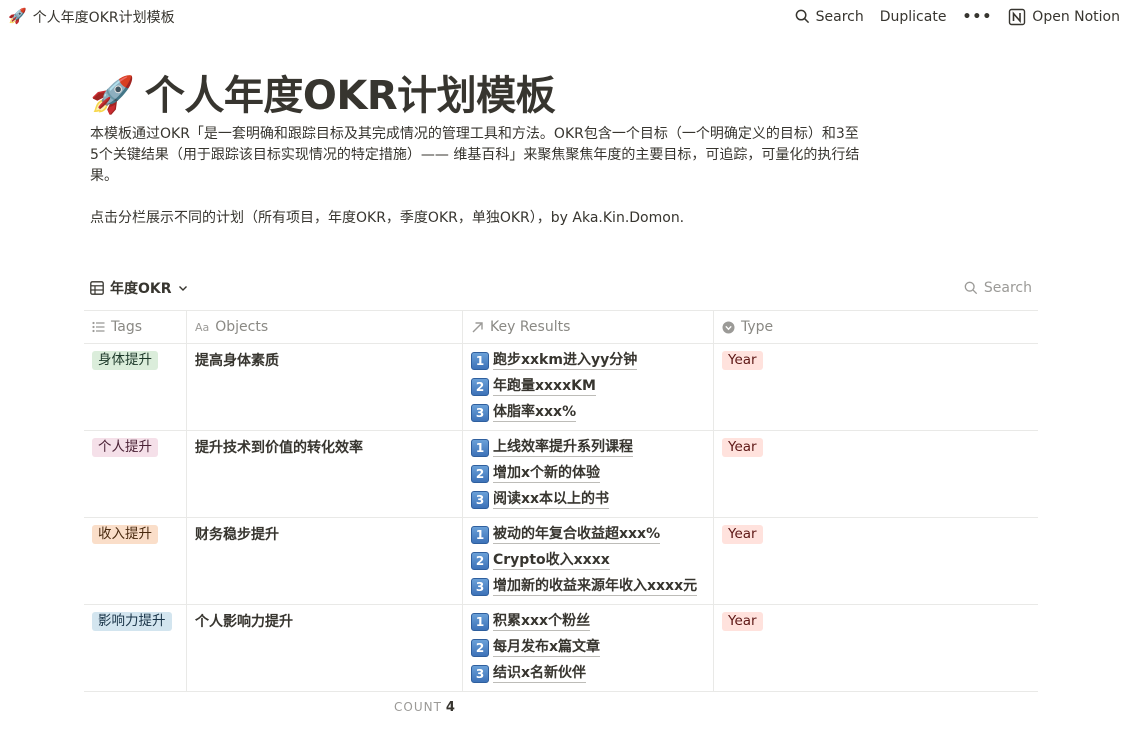 The image size is (1130, 737). What do you see at coordinates (202, 327) in the screenshot?
I see `text-property-icon: Aa` at bounding box center [202, 327].